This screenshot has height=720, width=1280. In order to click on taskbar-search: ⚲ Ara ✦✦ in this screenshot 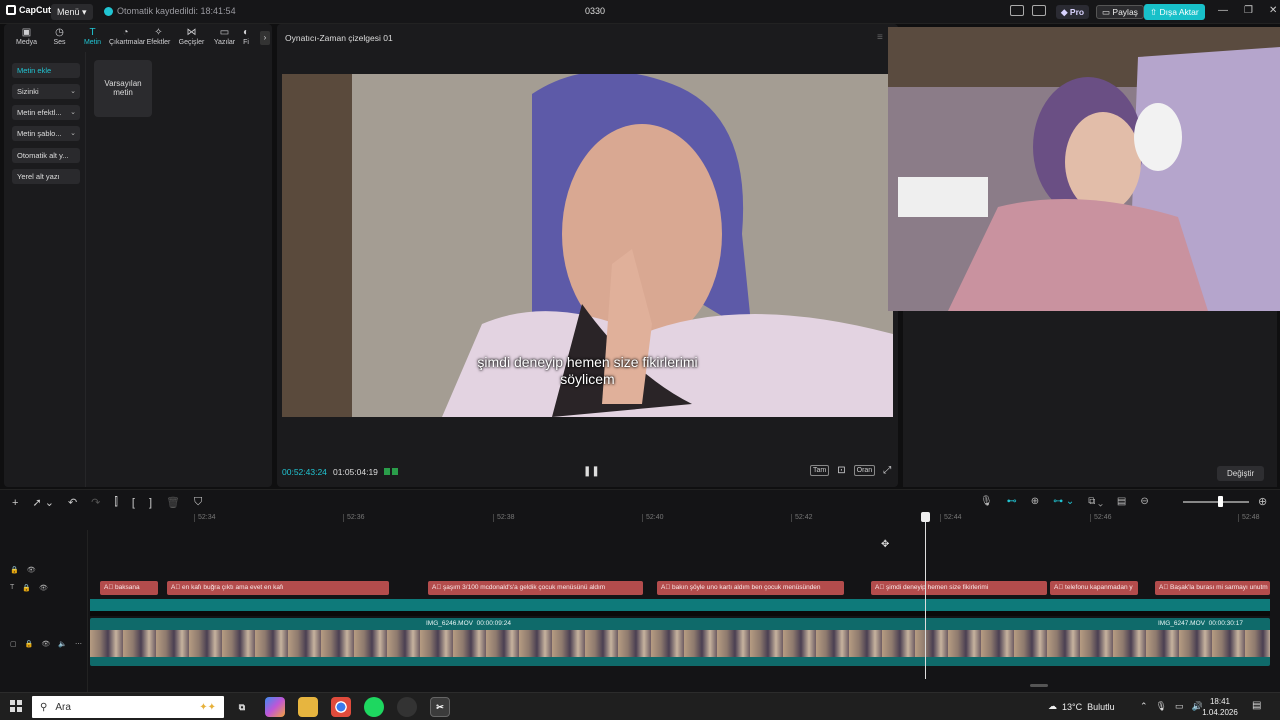, I will do `click(128, 707)`.